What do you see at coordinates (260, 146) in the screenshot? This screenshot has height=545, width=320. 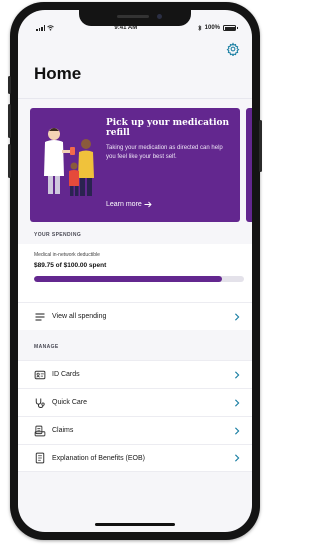 I see `power-button` at bounding box center [260, 146].